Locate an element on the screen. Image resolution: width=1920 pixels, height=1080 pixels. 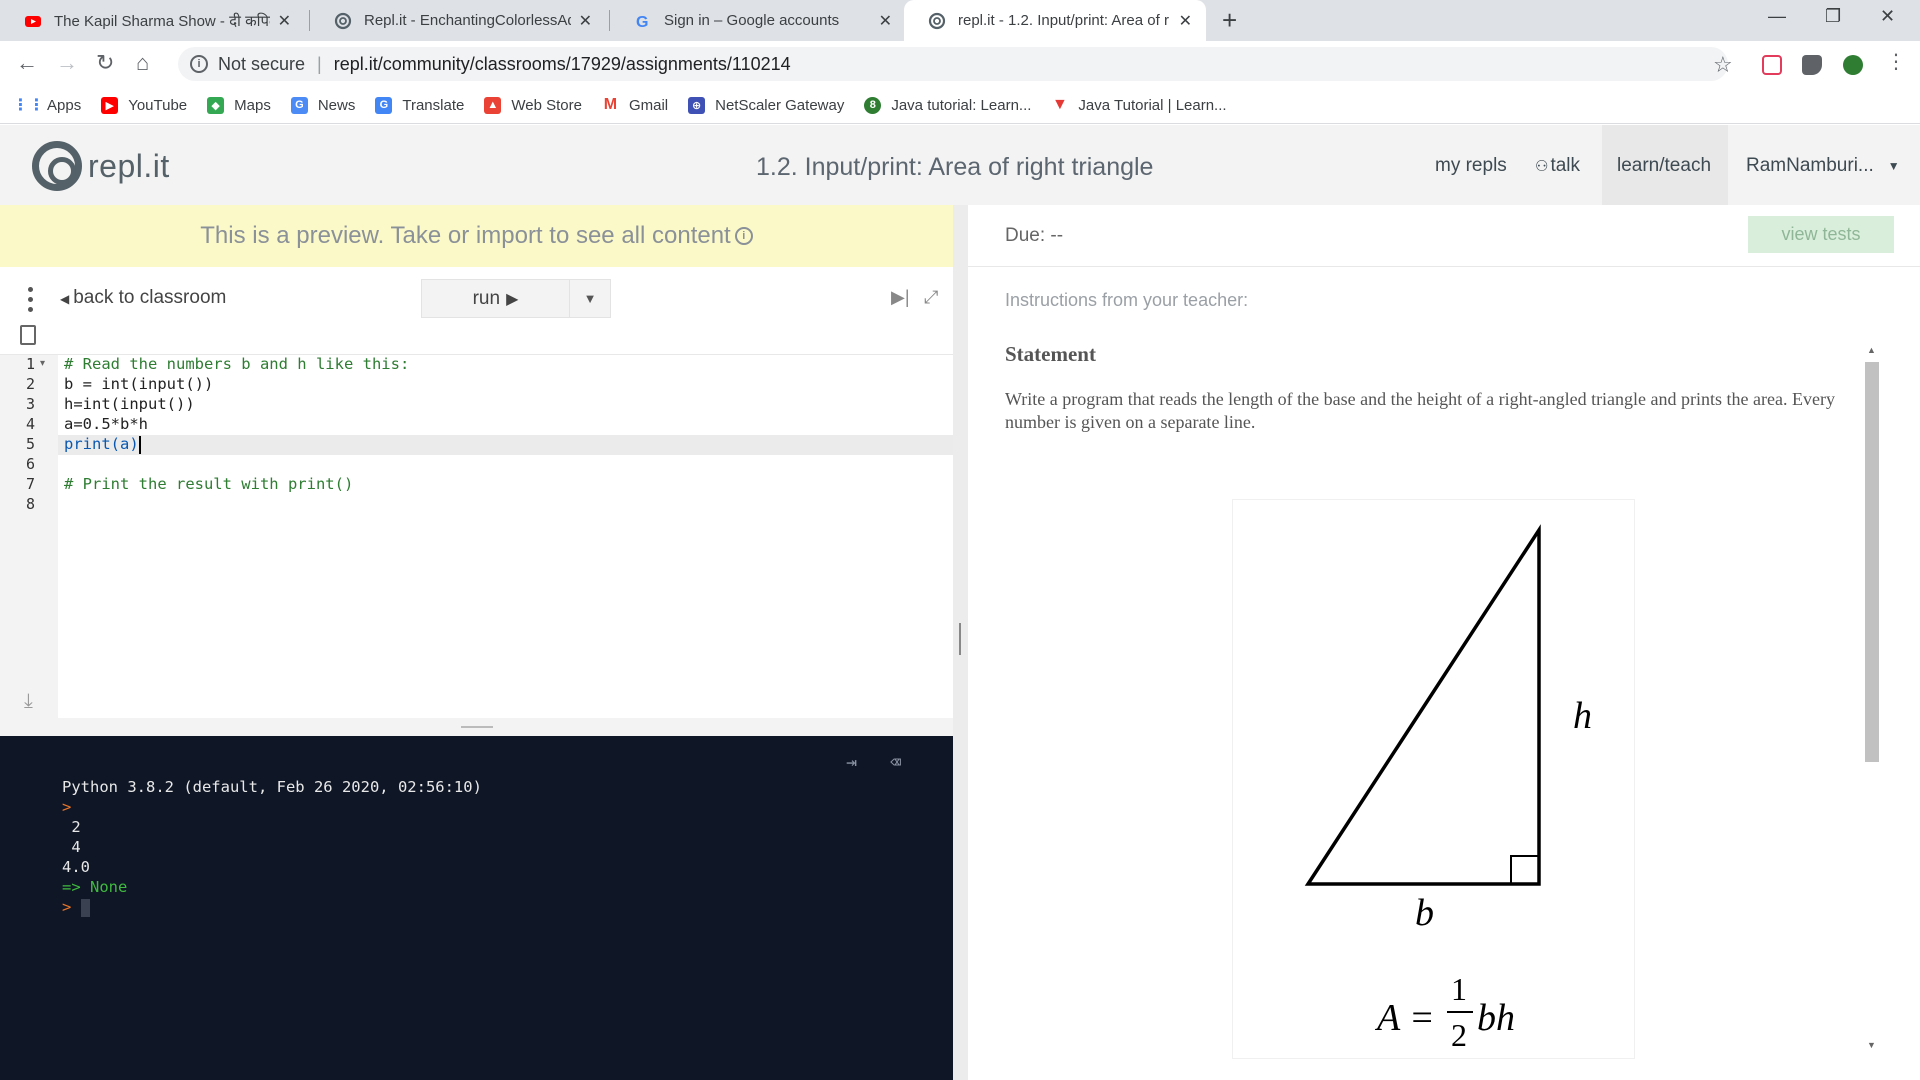
bookmark-apps: ⋮⋮ Apps is located at coordinates (47, 105).